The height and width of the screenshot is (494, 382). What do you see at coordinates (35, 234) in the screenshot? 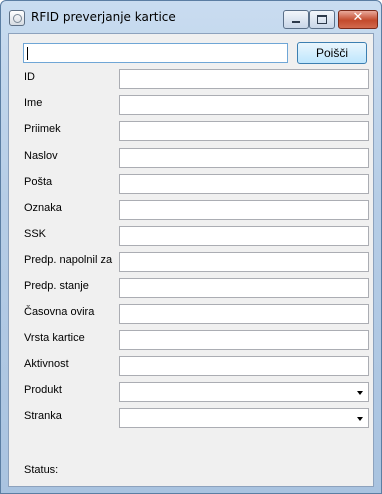
I see `field-label-ssk: SSK` at bounding box center [35, 234].